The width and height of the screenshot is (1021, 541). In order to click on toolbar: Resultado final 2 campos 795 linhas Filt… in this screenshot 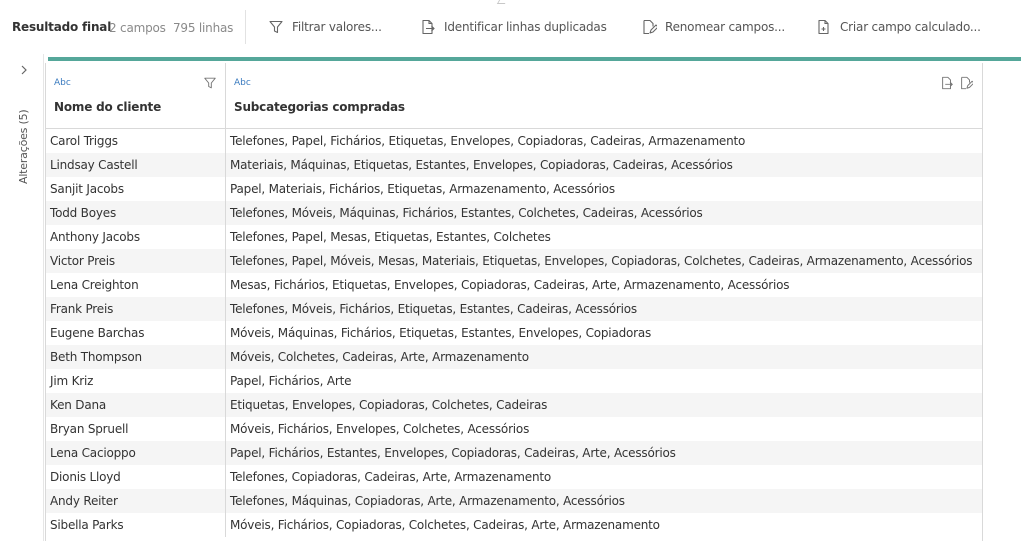, I will do `click(510, 27)`.